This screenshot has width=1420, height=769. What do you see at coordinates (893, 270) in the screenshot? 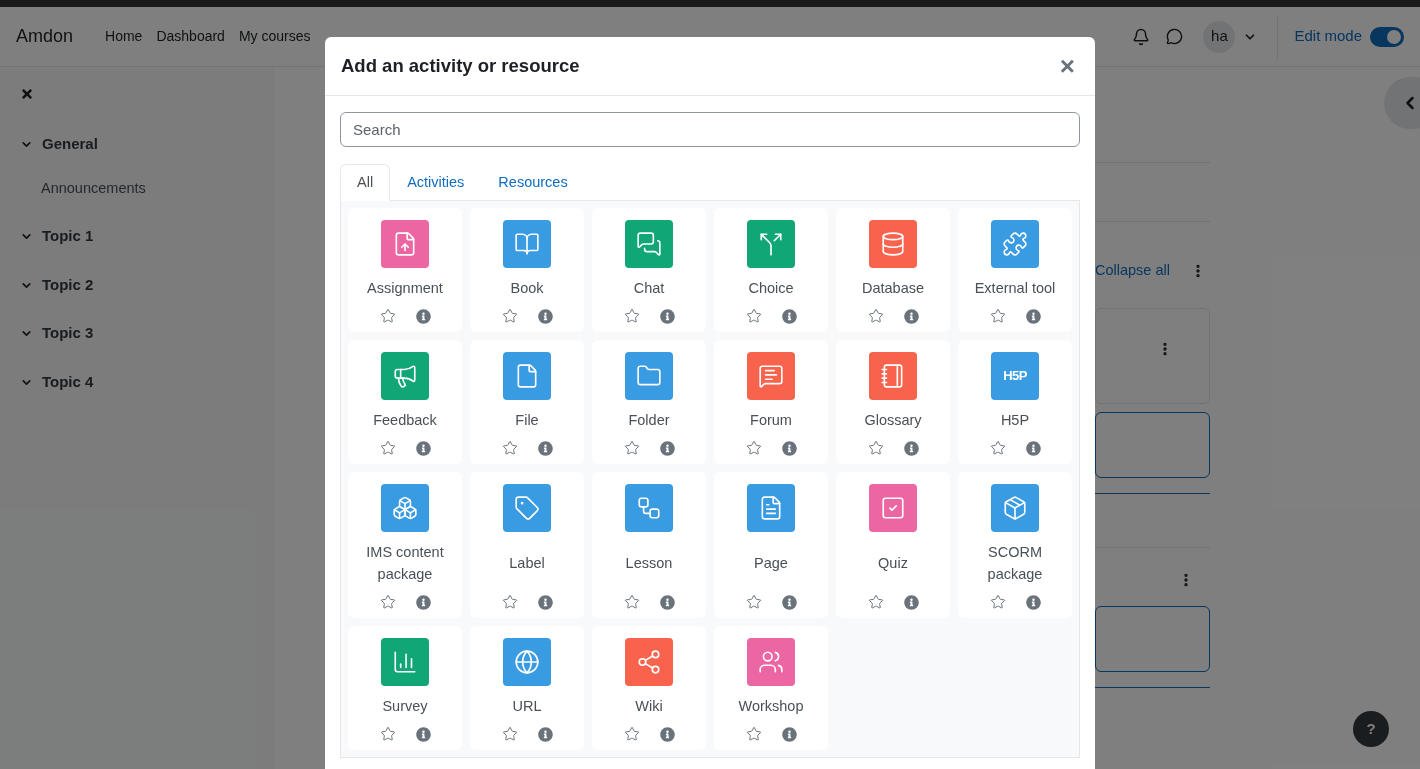
I see `activity-card: Database` at bounding box center [893, 270].